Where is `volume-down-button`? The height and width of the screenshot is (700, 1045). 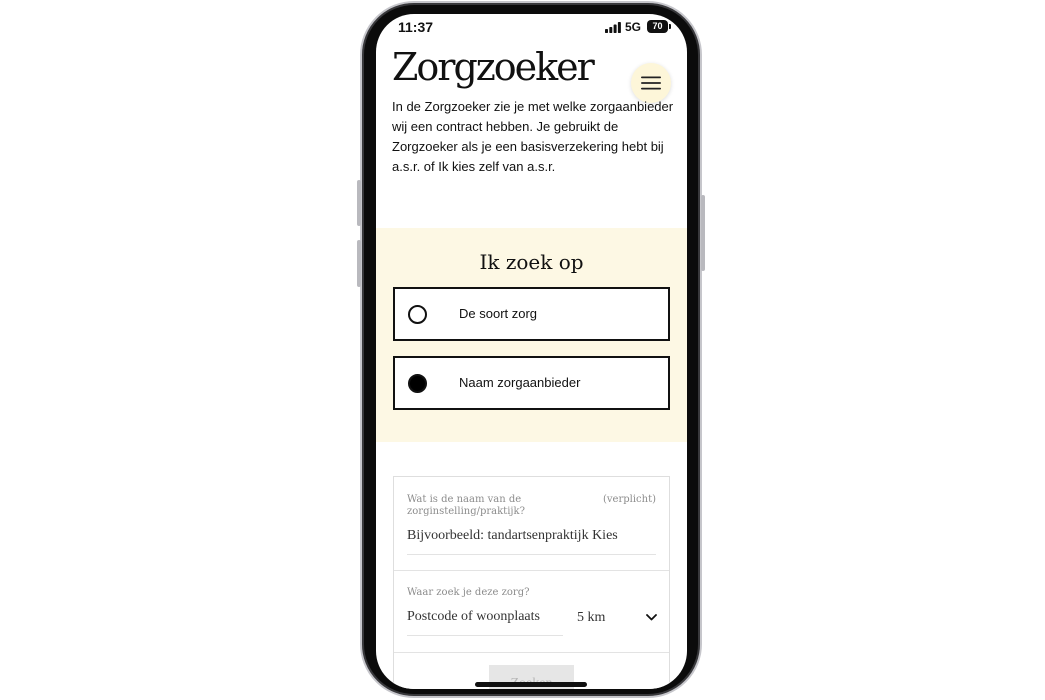 volume-down-button is located at coordinates (359, 263).